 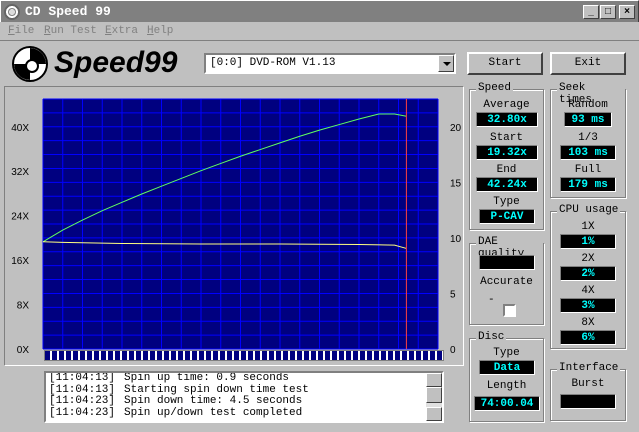 What do you see at coordinates (506, 170) in the screenshot?
I see `end-speed-label: End` at bounding box center [506, 170].